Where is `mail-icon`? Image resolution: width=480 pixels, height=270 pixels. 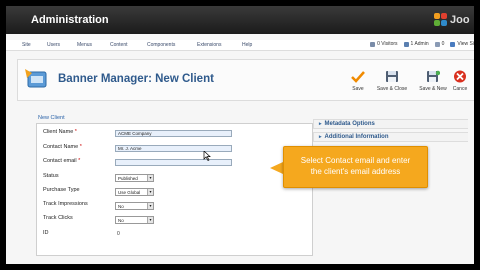 mail-icon is located at coordinates (437, 44).